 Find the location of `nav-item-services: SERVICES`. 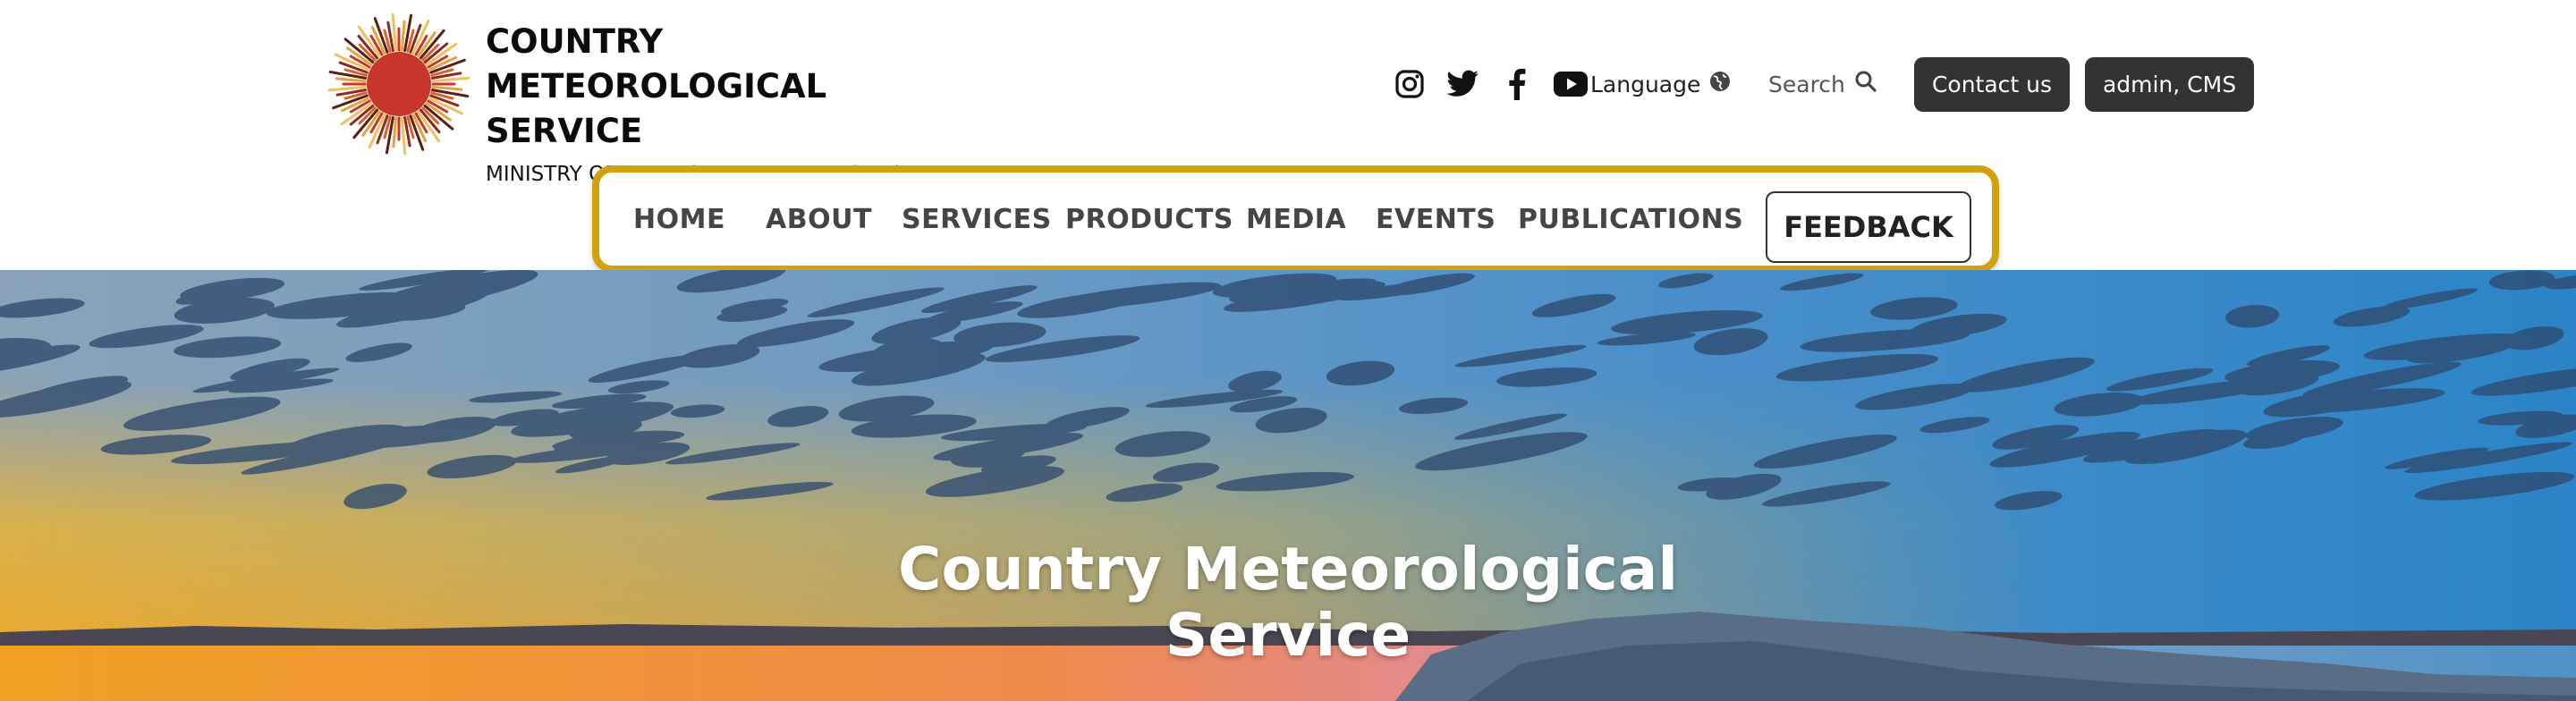

nav-item-services: SERVICES is located at coordinates (977, 220).